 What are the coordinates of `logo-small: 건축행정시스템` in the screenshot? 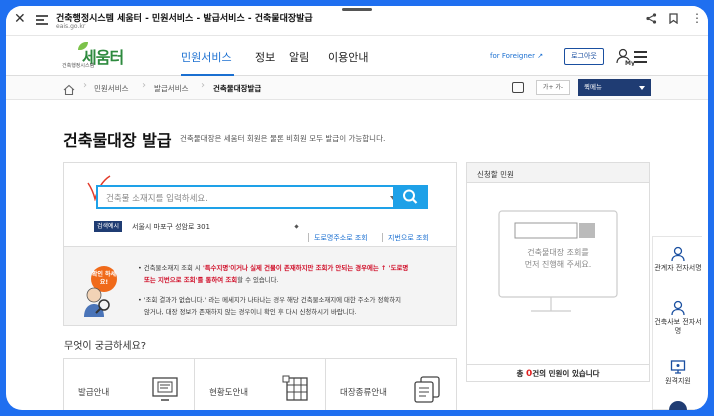 It's located at (78, 66).